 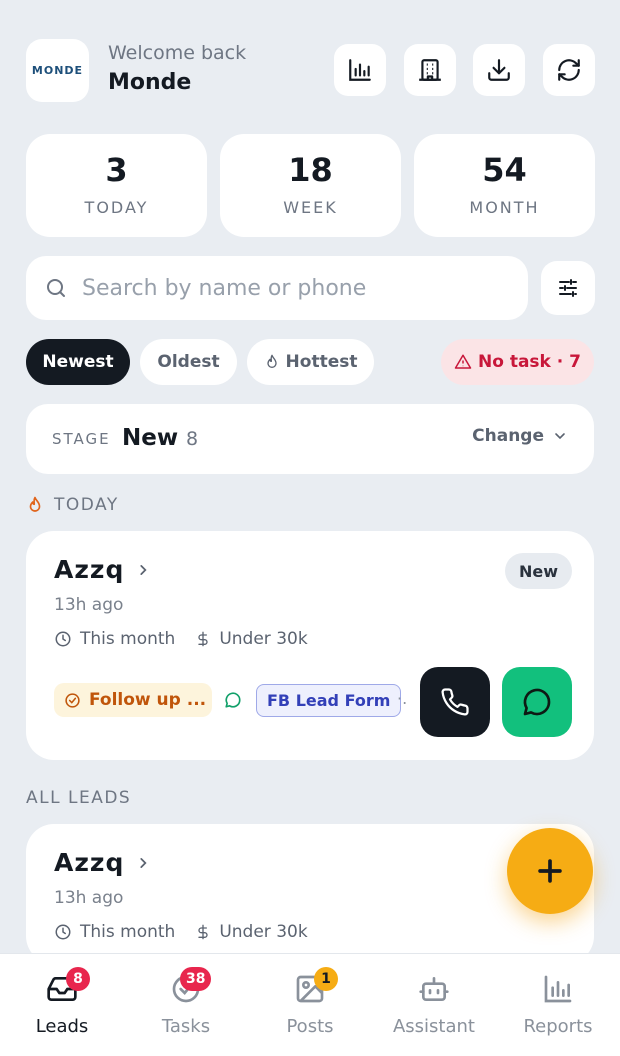 I want to click on plus-icon, so click(x=550, y=871).